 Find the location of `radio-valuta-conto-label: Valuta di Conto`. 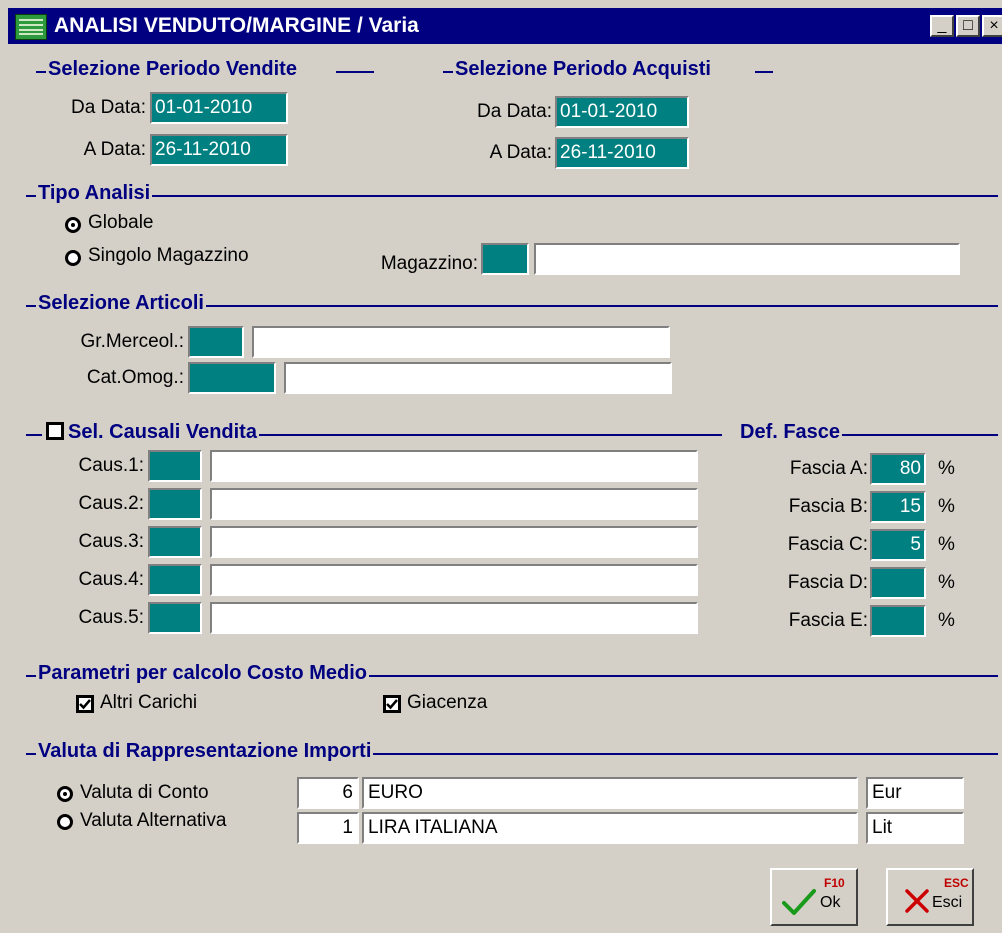

radio-valuta-conto-label: Valuta di Conto is located at coordinates (144, 793).